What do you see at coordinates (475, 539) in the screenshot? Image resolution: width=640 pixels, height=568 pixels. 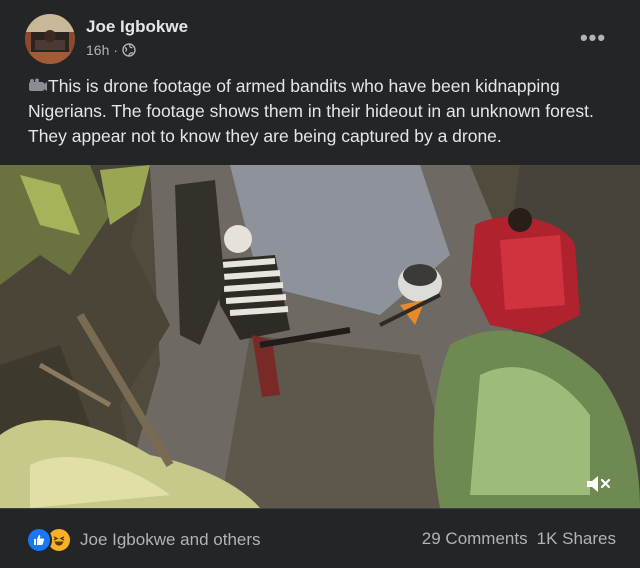 I see `comments-count: 29 Comments` at bounding box center [475, 539].